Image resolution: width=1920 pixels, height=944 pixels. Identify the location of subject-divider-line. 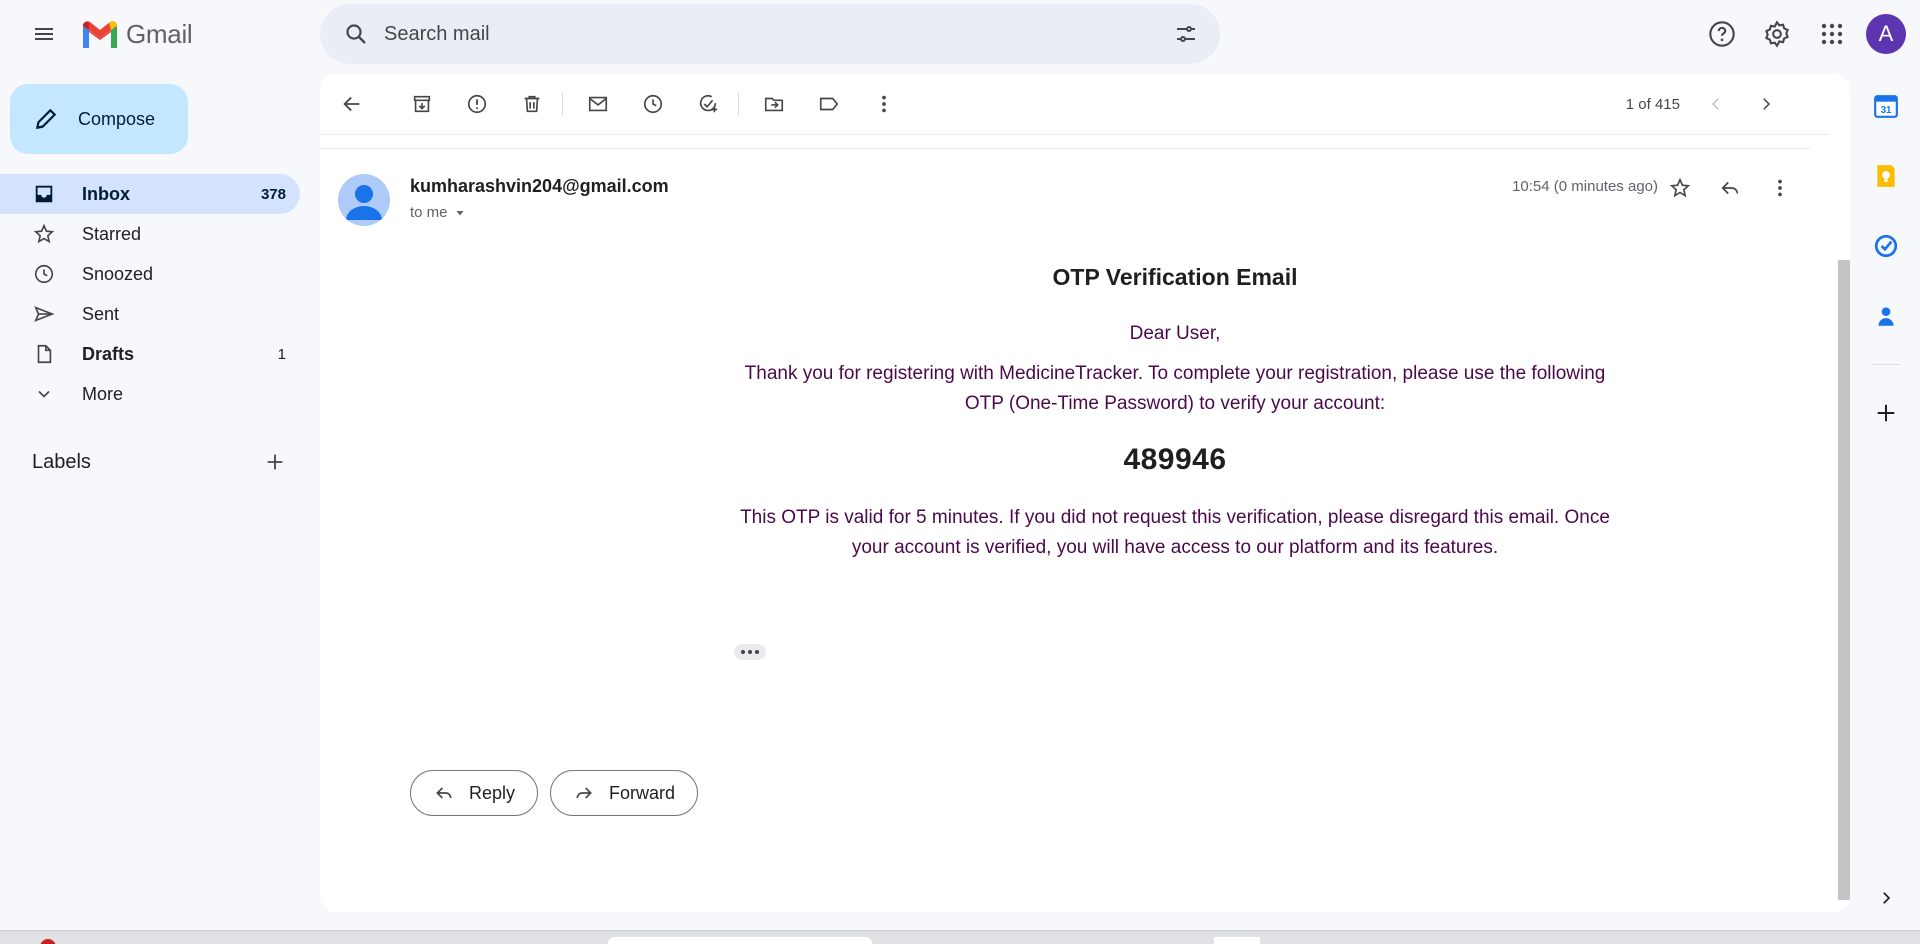
(1065, 148).